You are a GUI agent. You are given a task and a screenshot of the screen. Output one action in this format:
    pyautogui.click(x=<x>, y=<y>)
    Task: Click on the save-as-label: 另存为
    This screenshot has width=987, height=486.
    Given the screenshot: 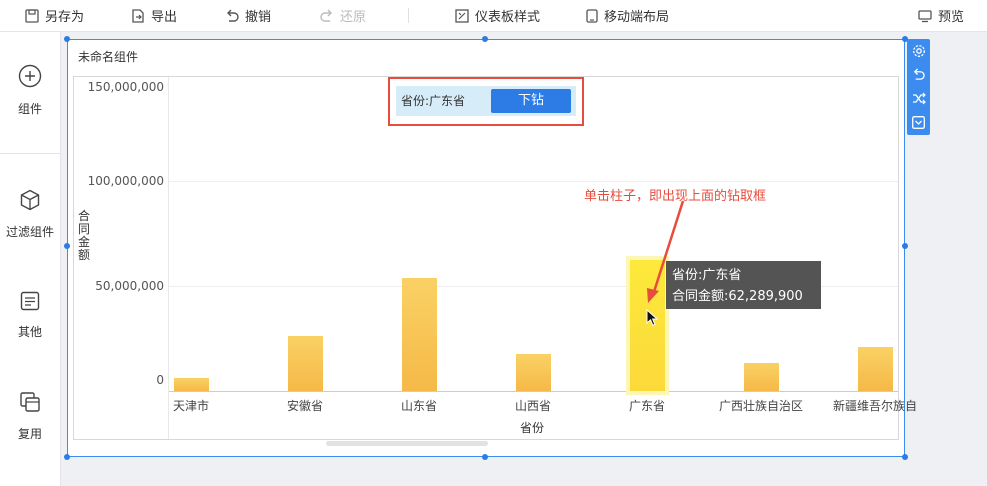 What is the action you would take?
    pyautogui.click(x=65, y=17)
    